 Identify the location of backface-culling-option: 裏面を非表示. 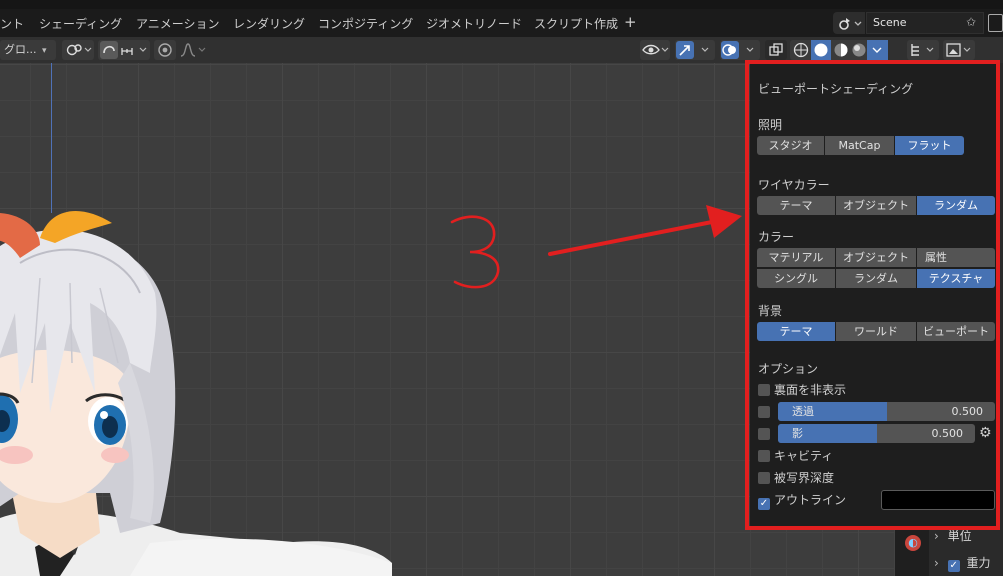
(802, 390).